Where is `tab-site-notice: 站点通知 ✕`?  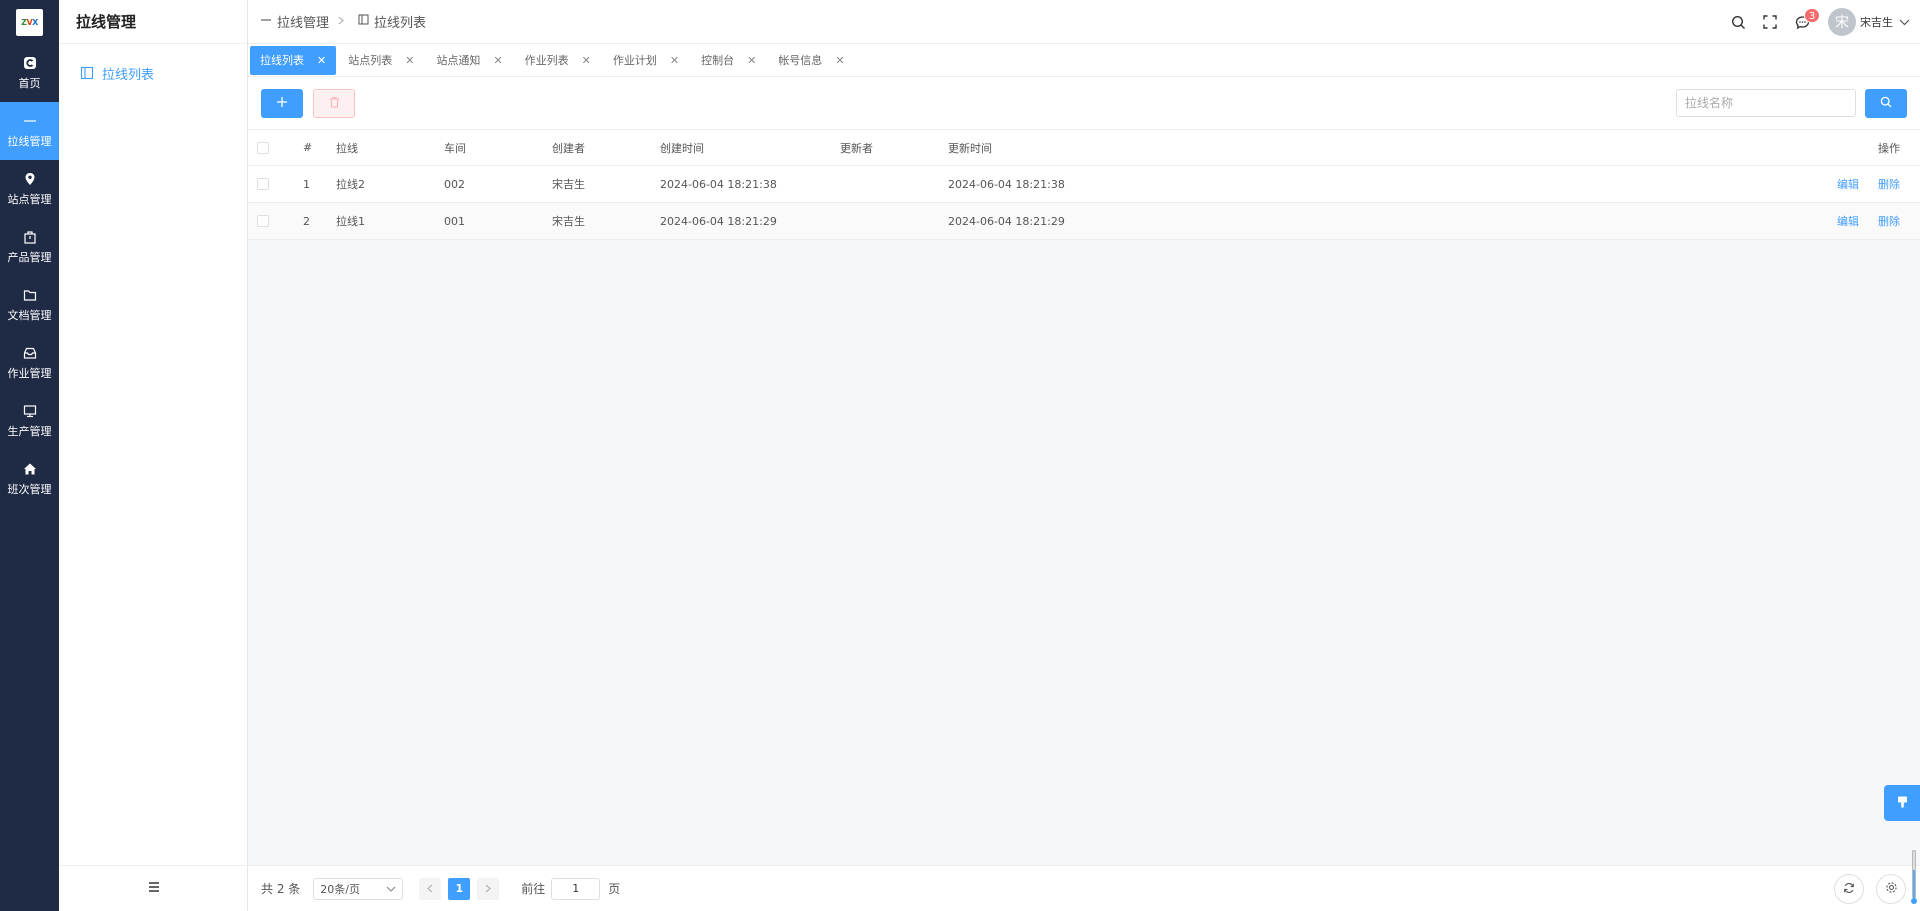 tab-site-notice: 站点通知 ✕ is located at coordinates (469, 60).